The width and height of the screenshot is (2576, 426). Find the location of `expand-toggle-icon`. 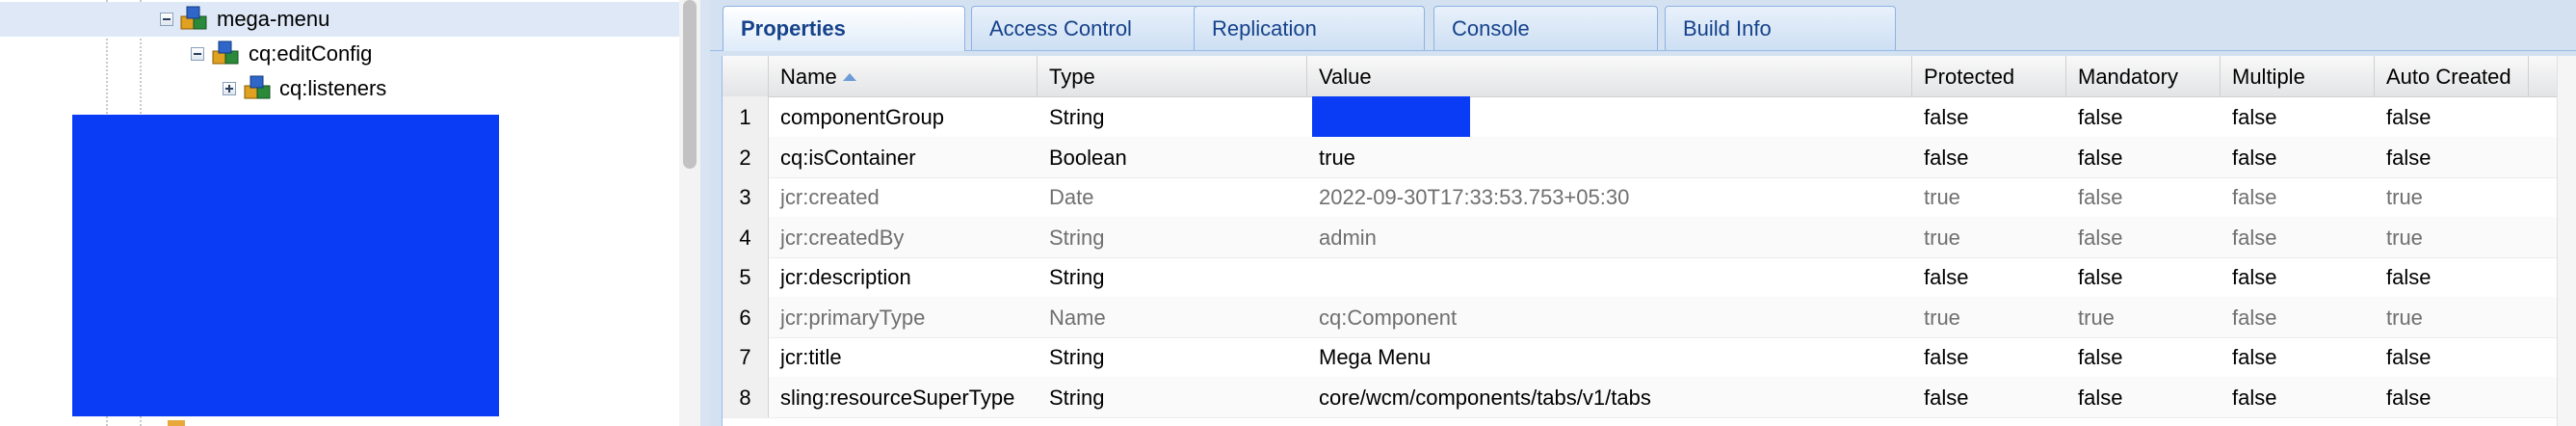

expand-toggle-icon is located at coordinates (230, 89).